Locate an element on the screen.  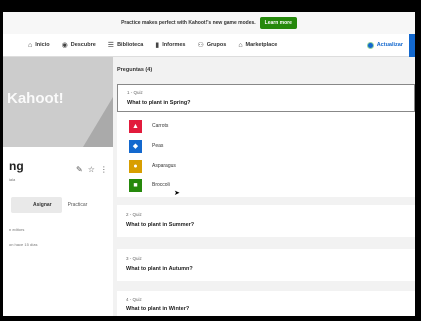
answer-text: Broccoli is located at coordinates (161, 185).